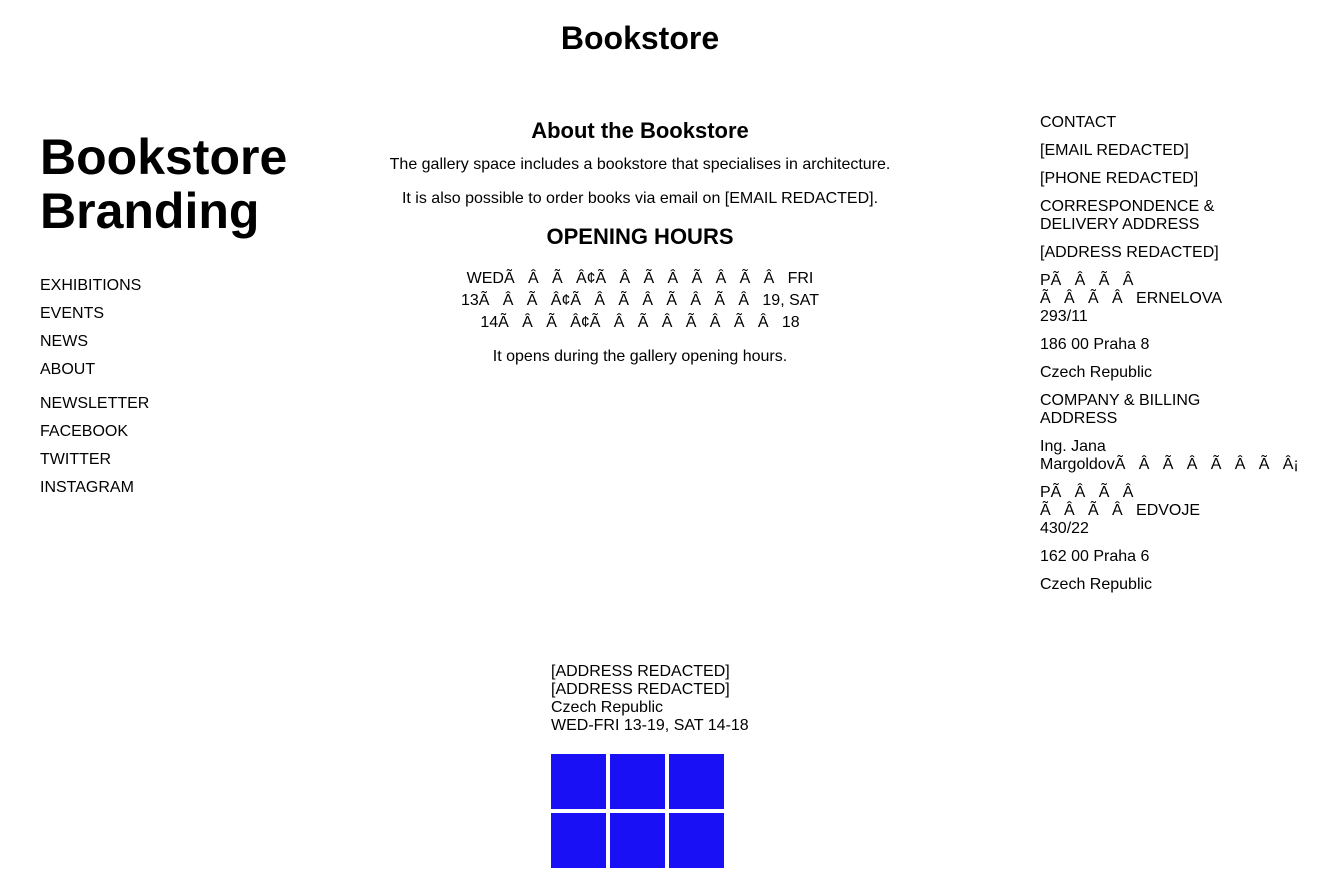  Describe the element at coordinates (1120, 510) in the screenshot. I see `billing-street: PÃ Â Ã Â Ã Â Ã Â EDVOJE 430/22` at that location.